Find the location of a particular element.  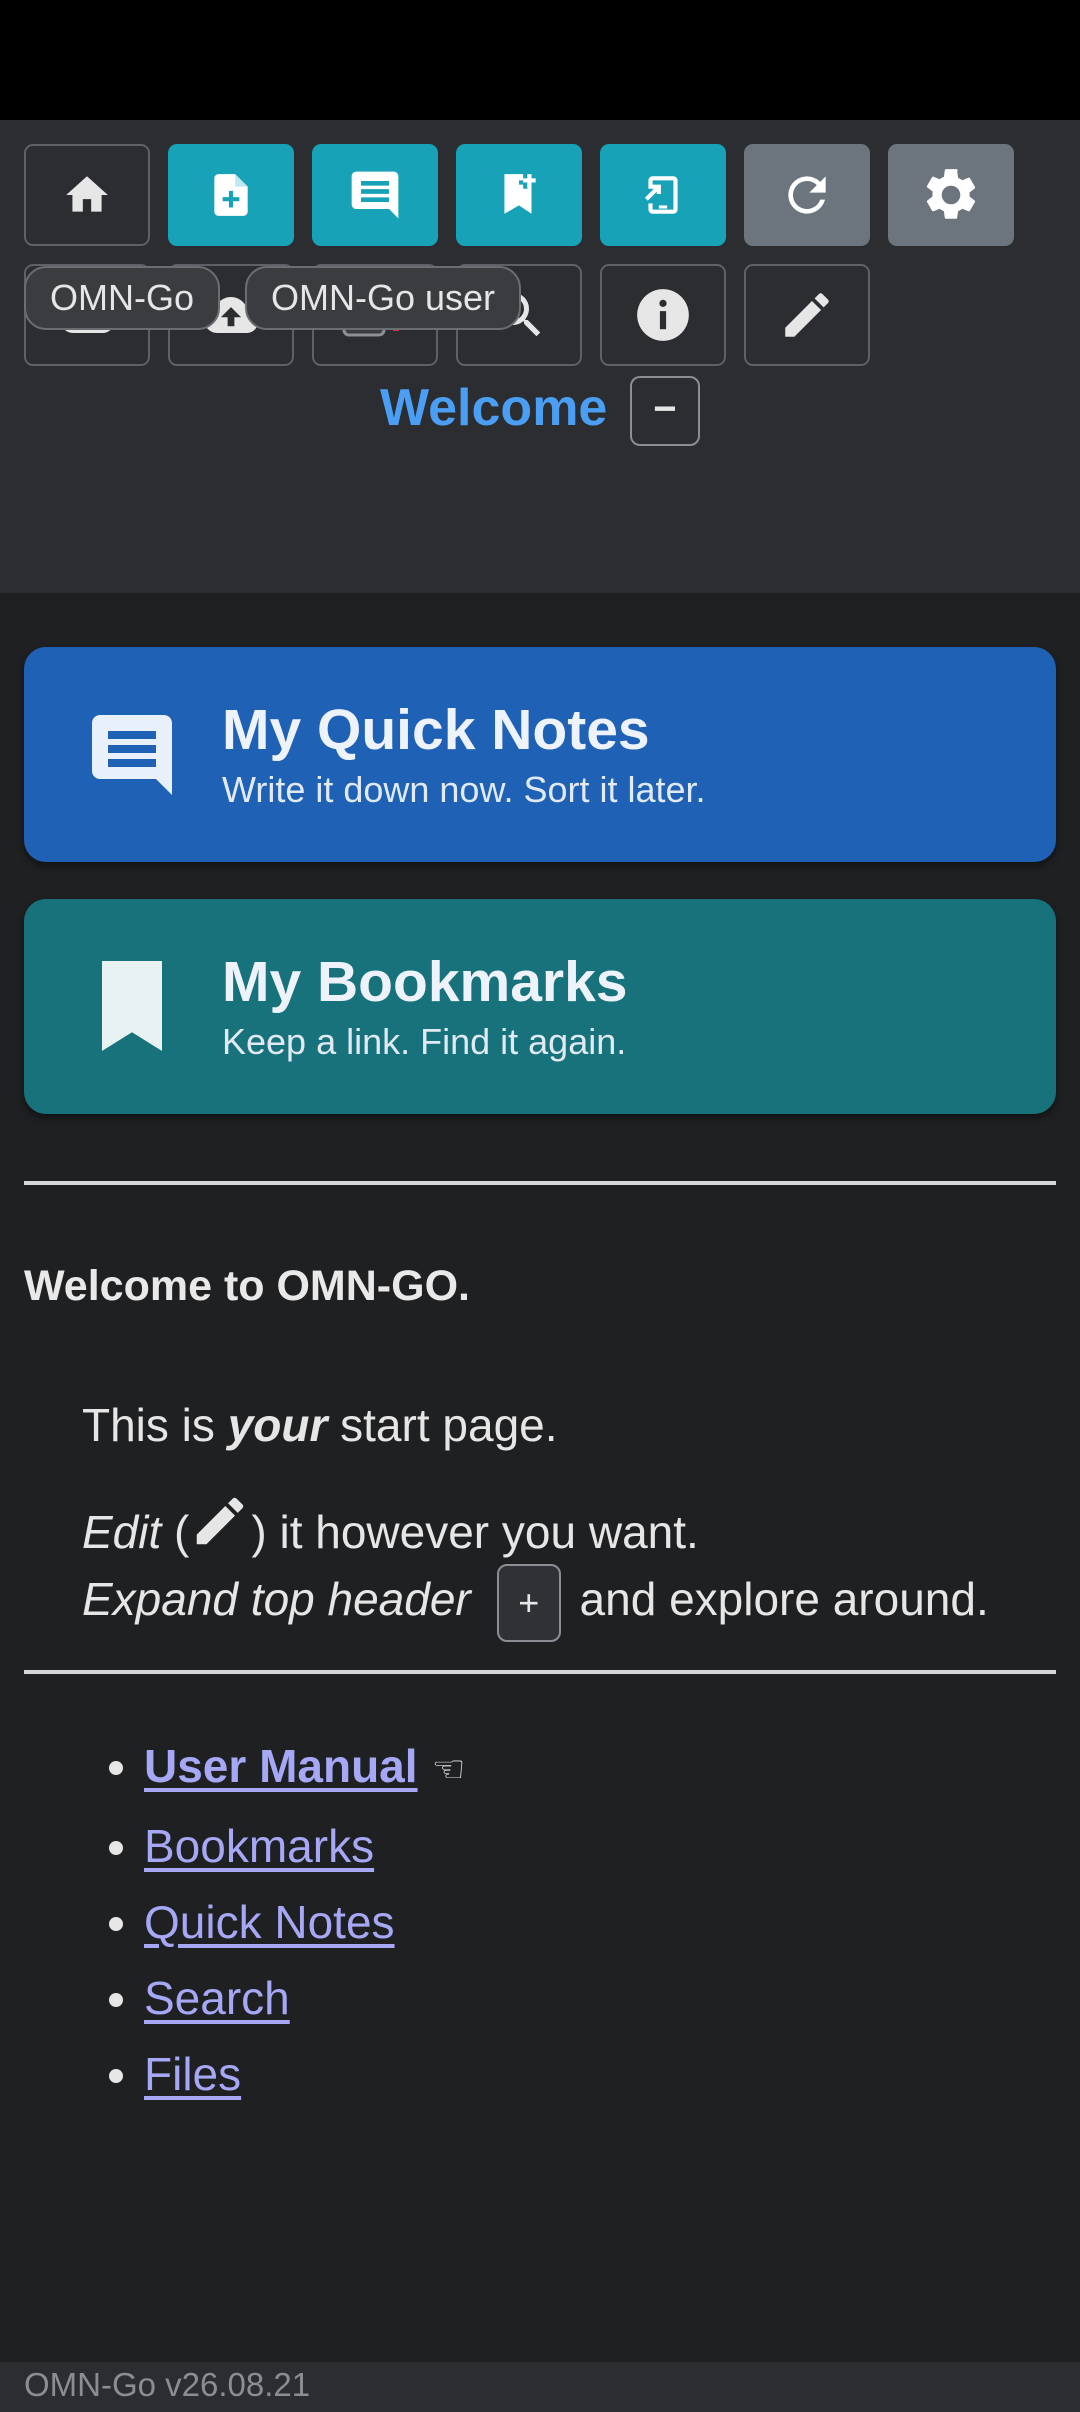

list-item: Quick Notes is located at coordinates (305, 1922).